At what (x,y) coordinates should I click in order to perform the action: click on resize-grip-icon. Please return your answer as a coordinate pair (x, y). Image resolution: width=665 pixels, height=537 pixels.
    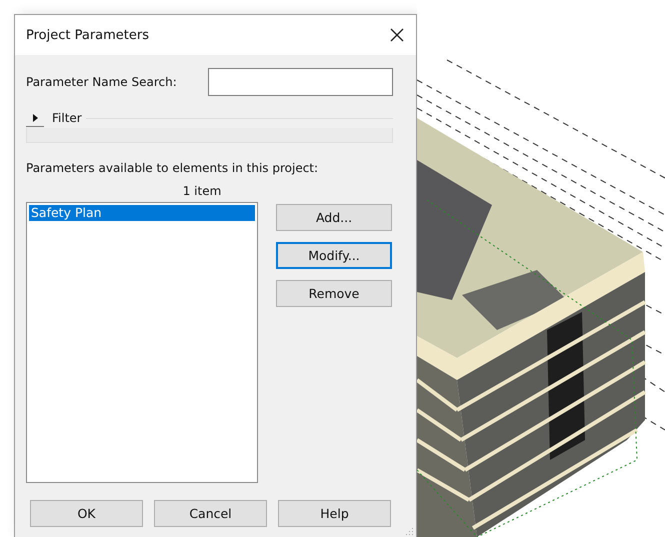
    Looking at the image, I should click on (410, 531).